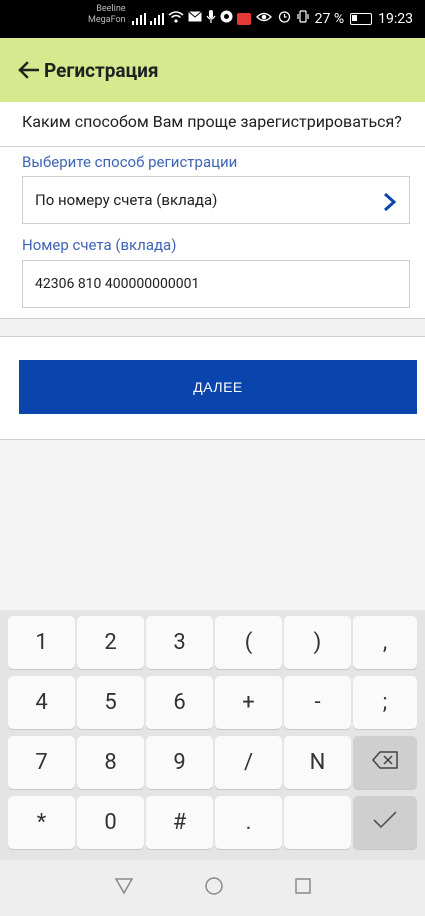 Image resolution: width=425 pixels, height=916 pixels. I want to click on battery-icon, so click(361, 18).